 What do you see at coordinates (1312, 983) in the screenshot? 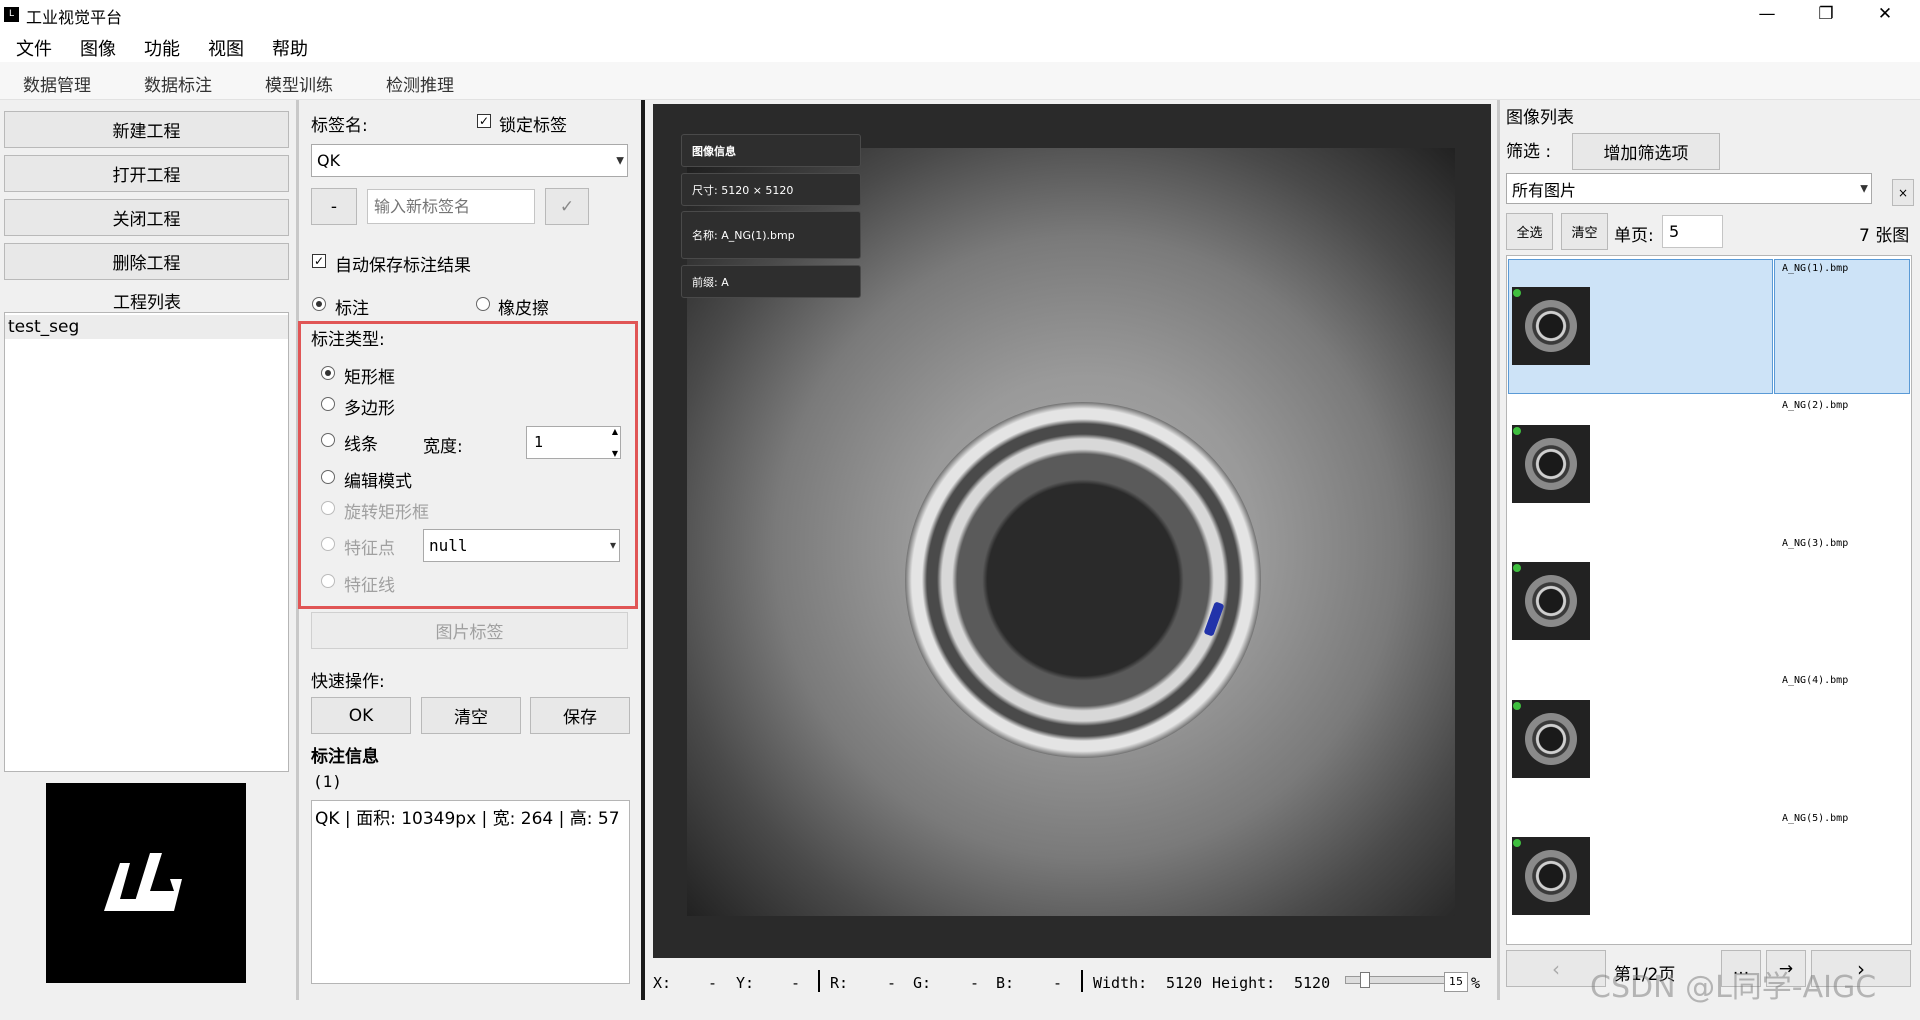
I see `status-height-value: 5120` at bounding box center [1312, 983].